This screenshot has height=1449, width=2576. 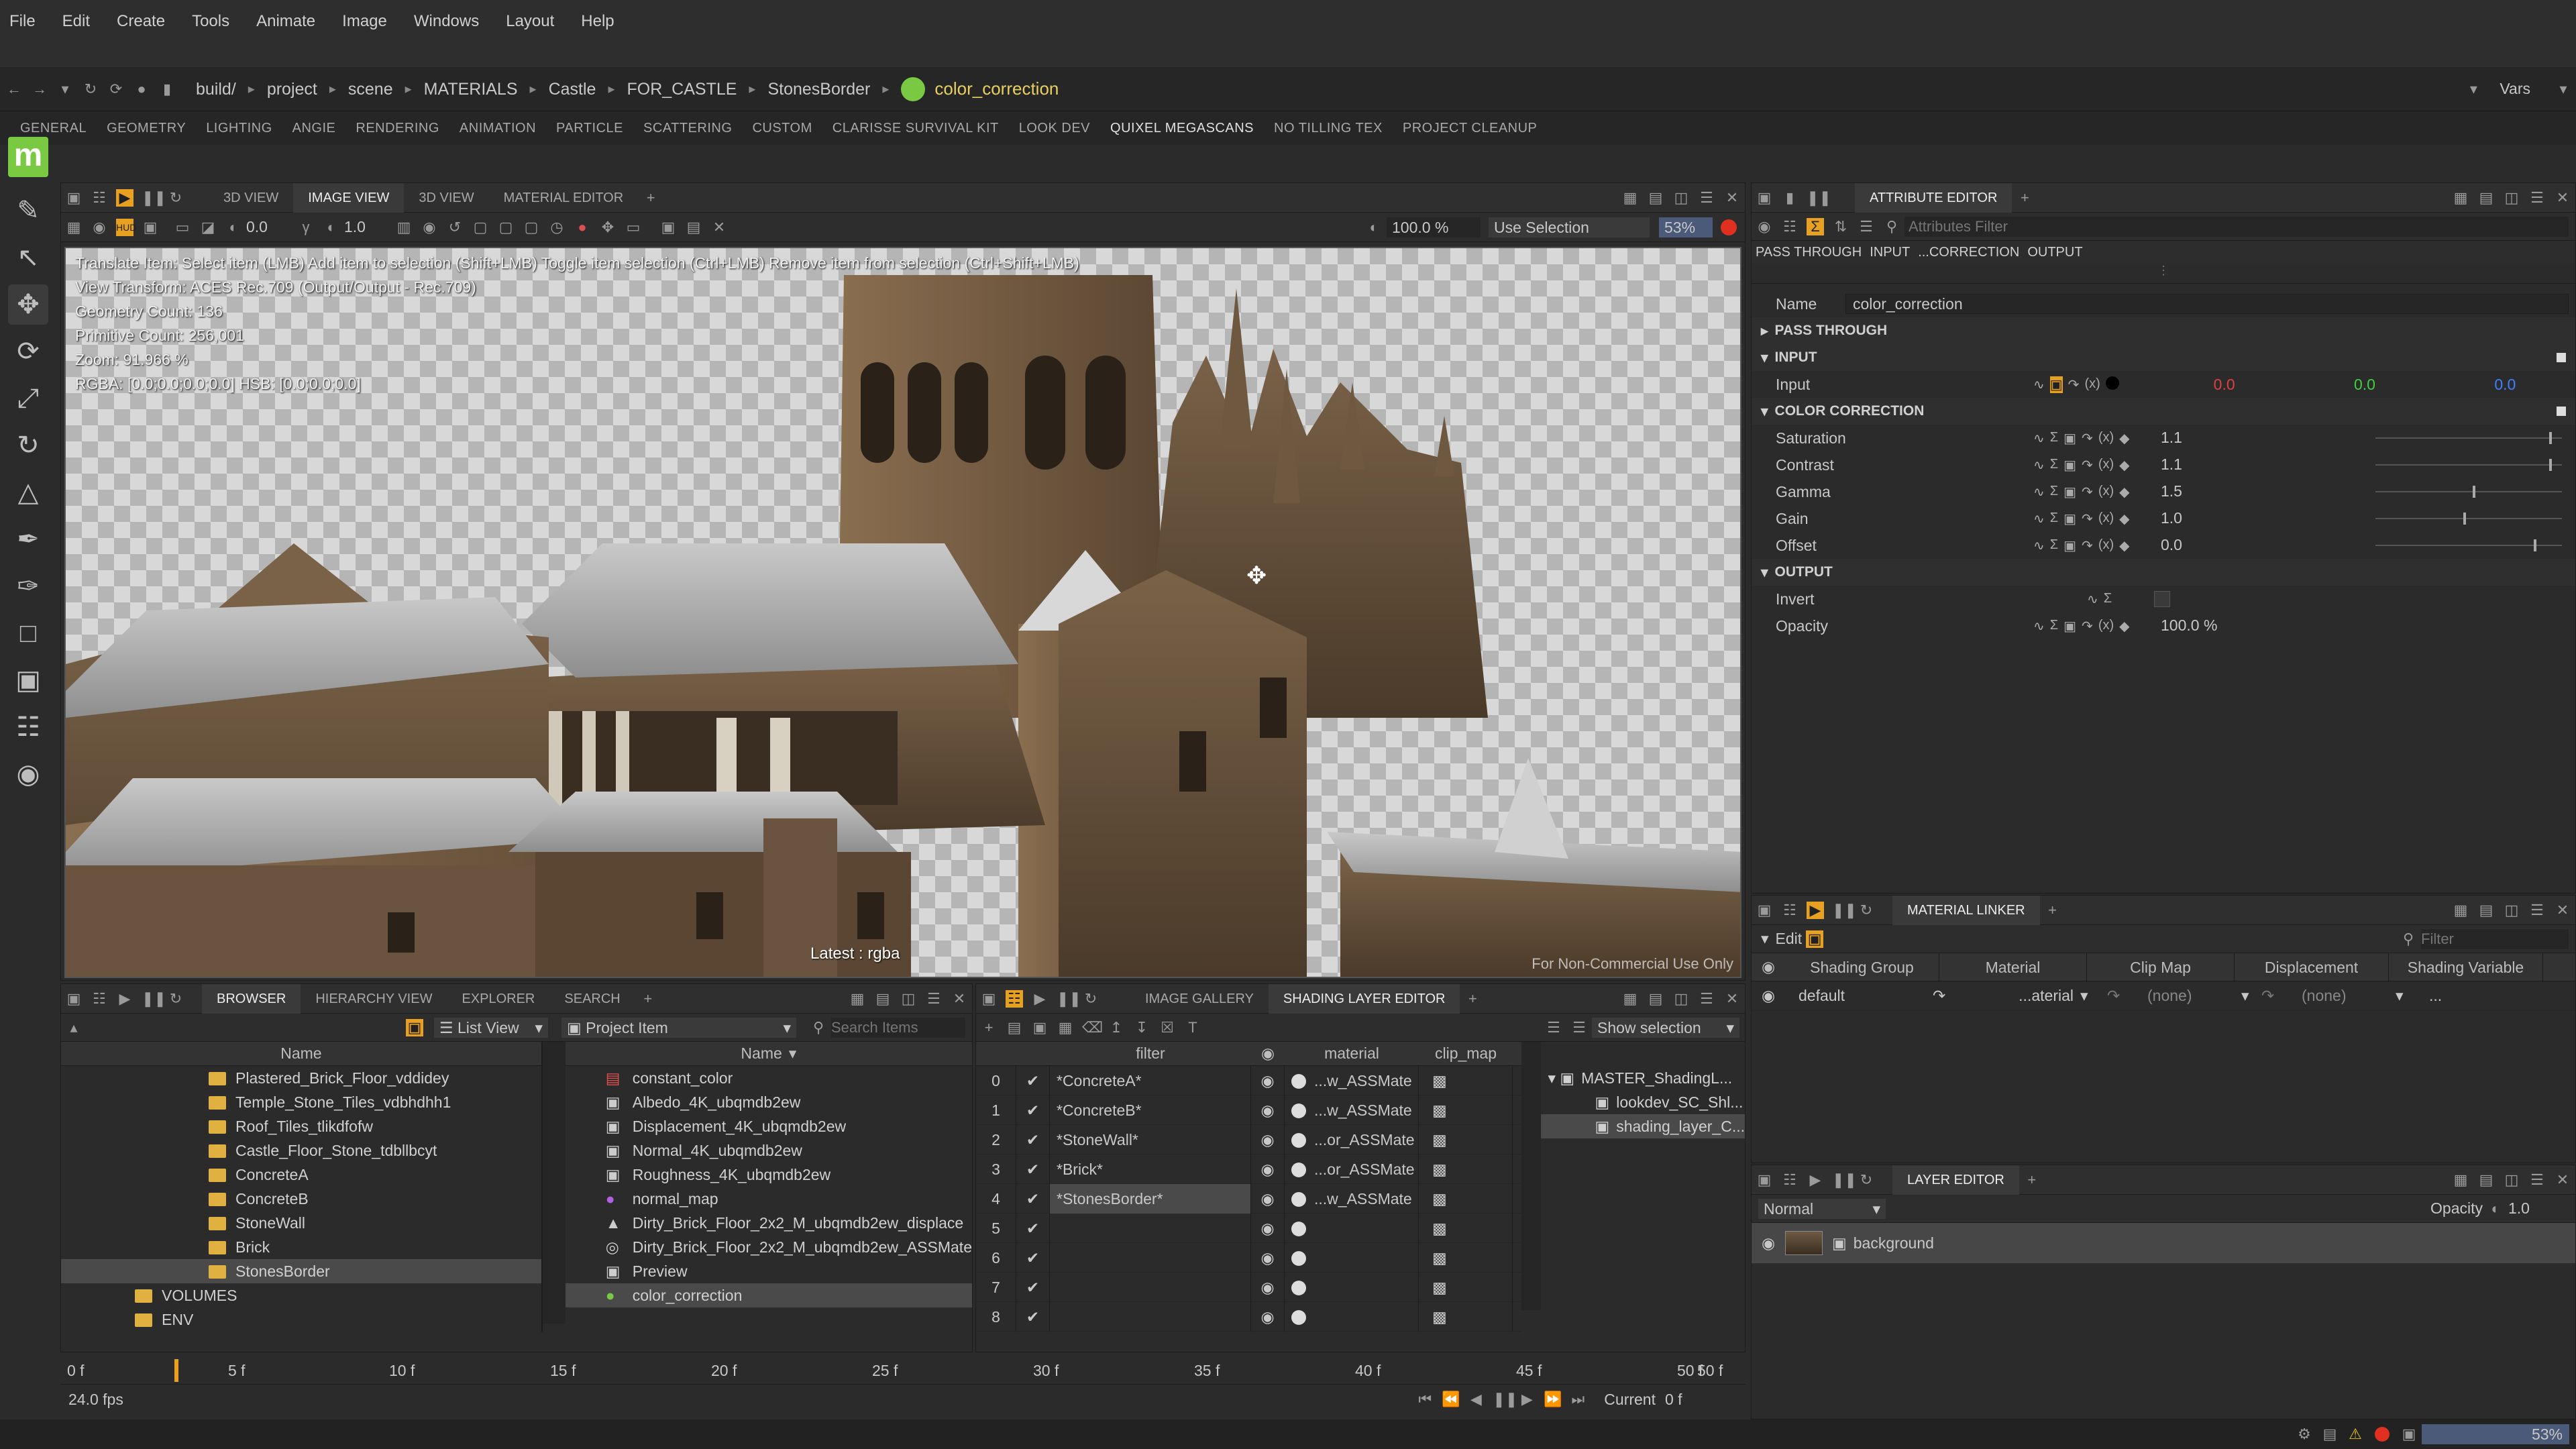 I want to click on input-attr-icons: ∿ ▣ ↷ (x), so click(x=2093, y=384).